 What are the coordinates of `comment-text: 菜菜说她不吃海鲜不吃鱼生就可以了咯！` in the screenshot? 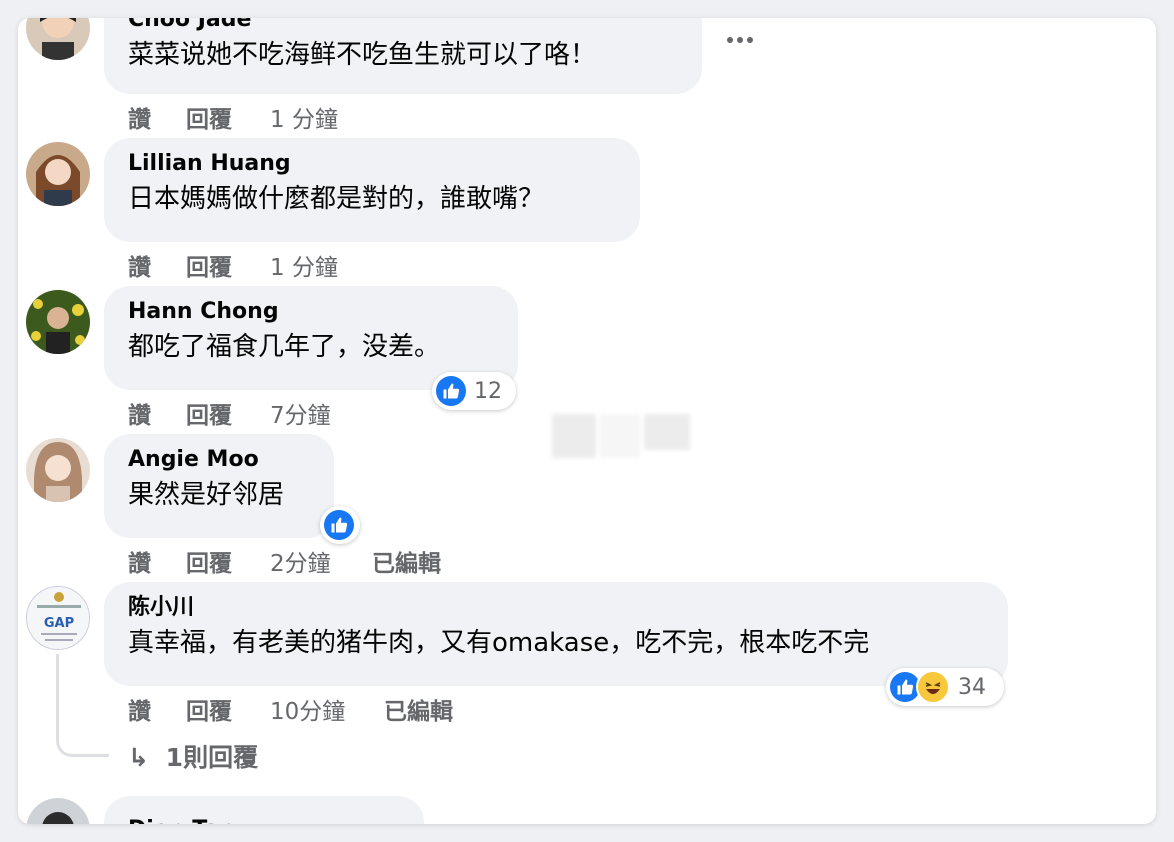 It's located at (362, 55).